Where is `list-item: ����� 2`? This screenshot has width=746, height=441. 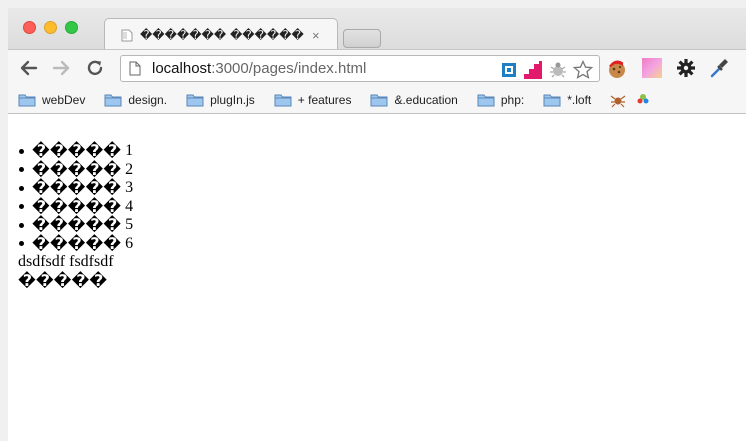
list-item: ����� 2 is located at coordinates (382, 169).